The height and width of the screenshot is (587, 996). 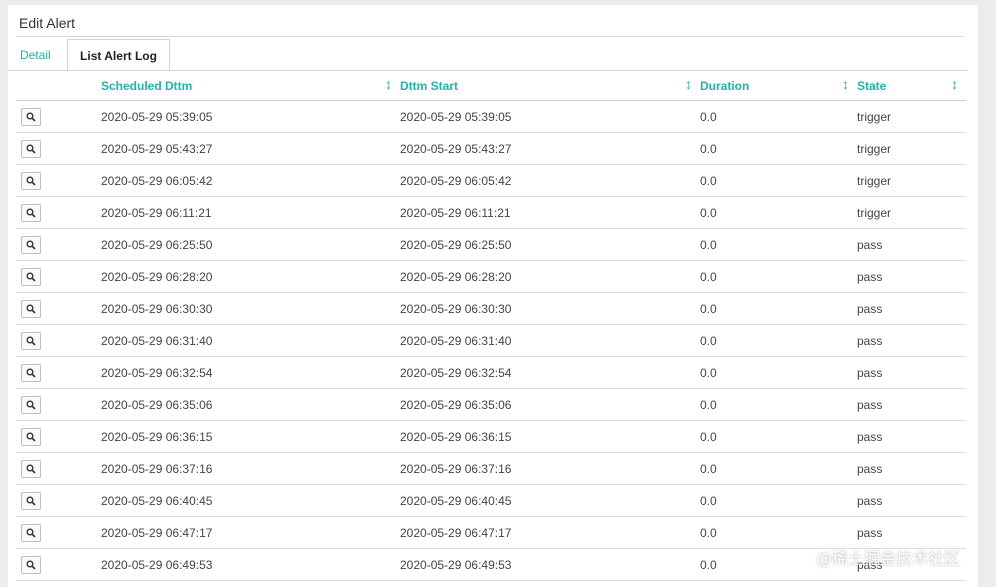 I want to click on cell-dttm-start: 2020-05-29 06:30:30, so click(x=550, y=308).